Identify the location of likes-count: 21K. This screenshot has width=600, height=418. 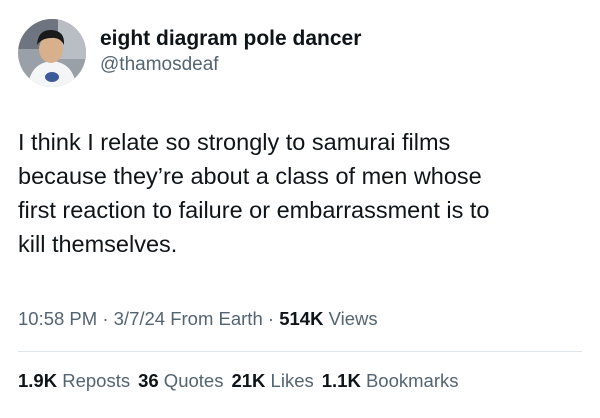
(248, 380).